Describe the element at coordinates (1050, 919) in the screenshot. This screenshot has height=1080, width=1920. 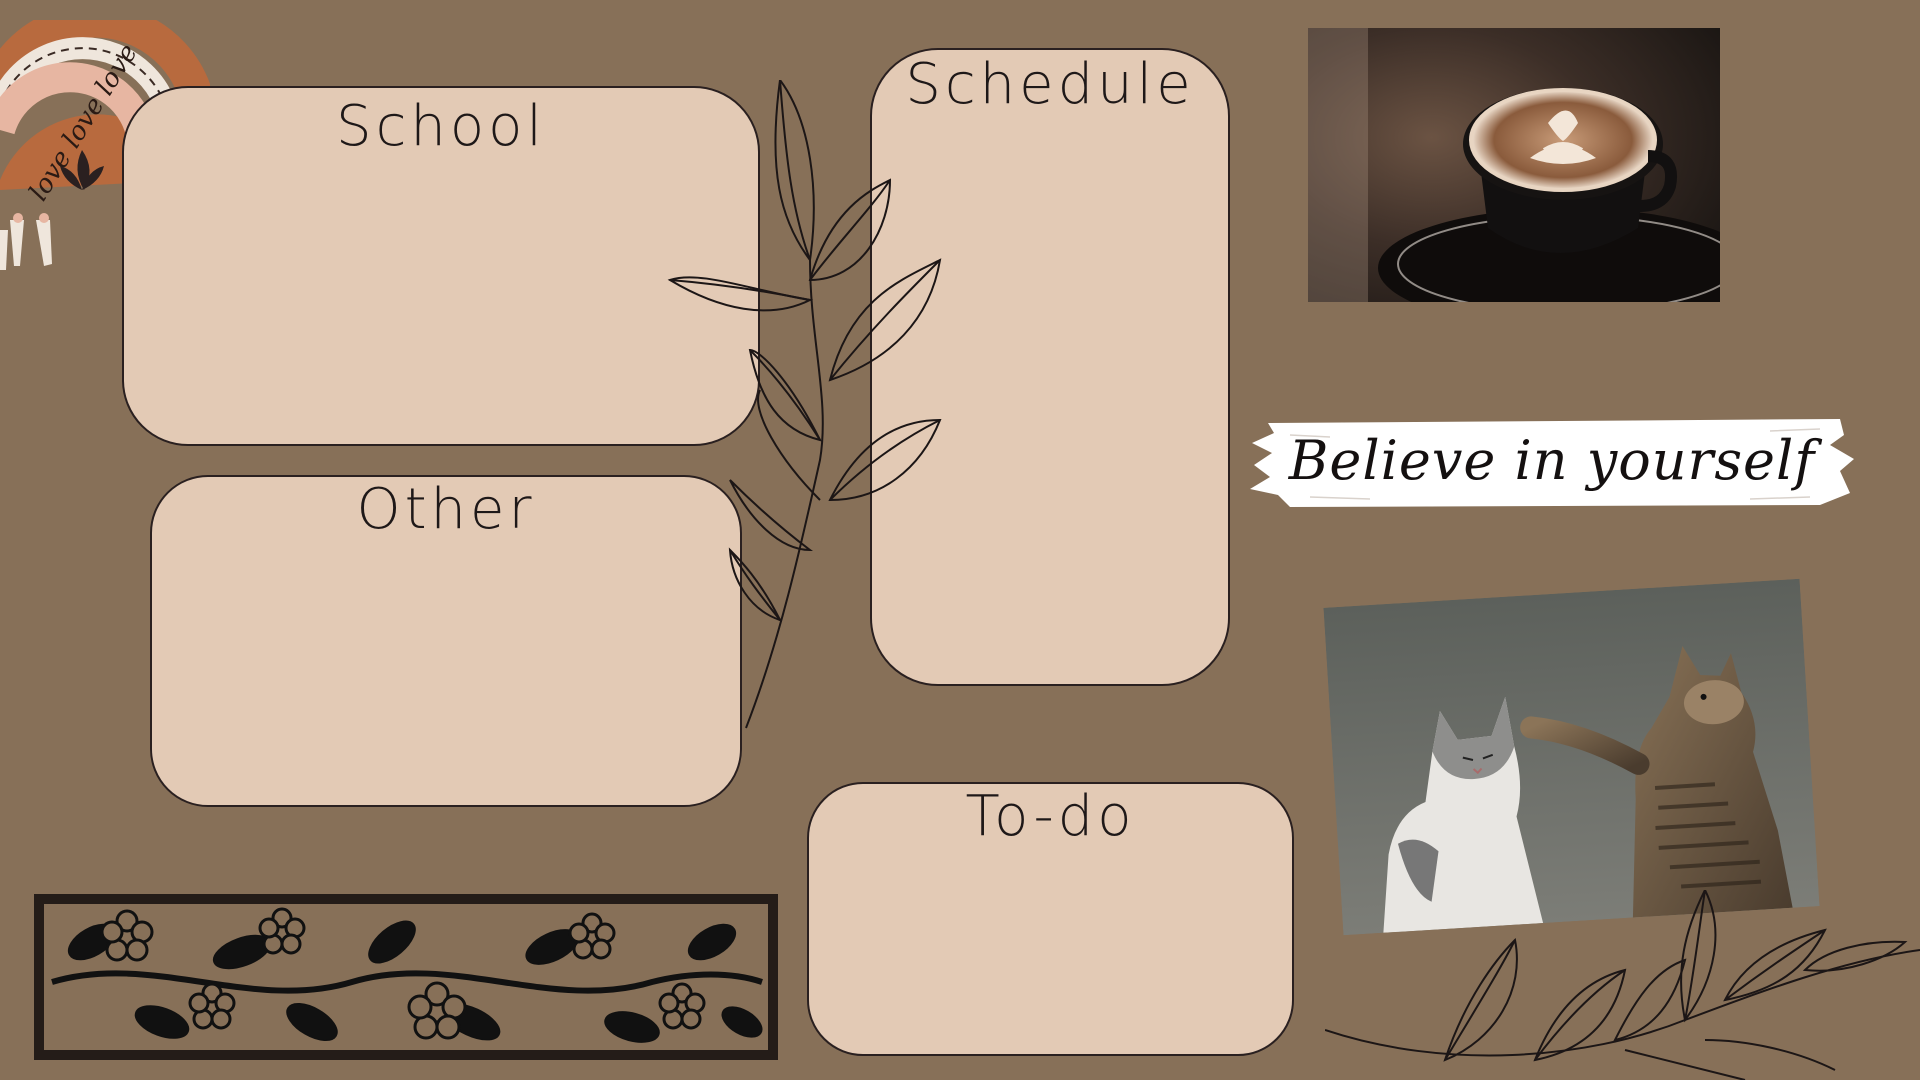
I see `todo-card: To-do` at that location.